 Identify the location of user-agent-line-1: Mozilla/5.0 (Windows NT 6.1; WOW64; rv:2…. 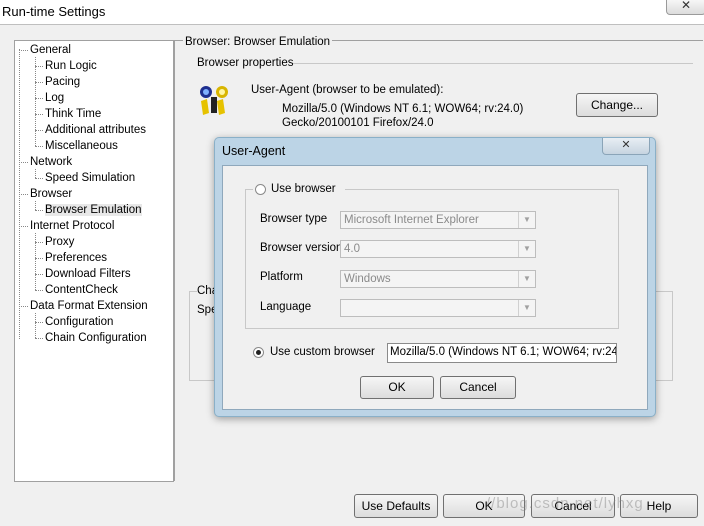
(403, 109).